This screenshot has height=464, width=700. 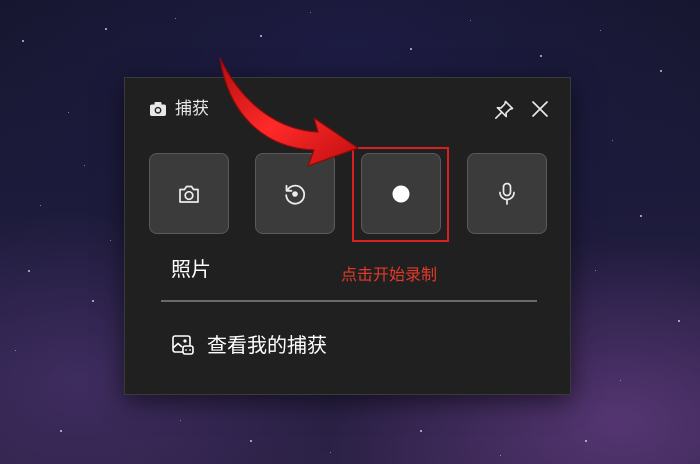 What do you see at coordinates (347, 109) in the screenshot?
I see `widget-titlebar: 捕获` at bounding box center [347, 109].